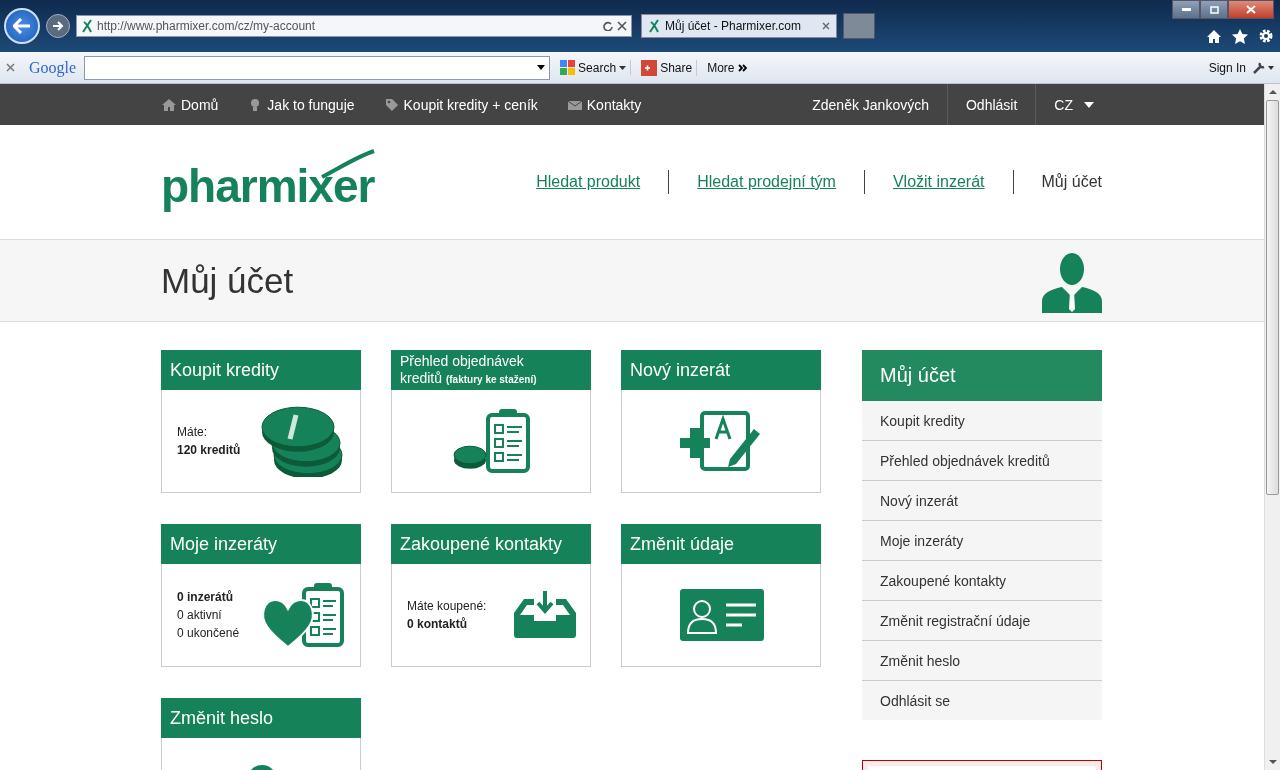 This screenshot has height=770, width=1280. I want to click on wrench-icon, so click(1263, 67).